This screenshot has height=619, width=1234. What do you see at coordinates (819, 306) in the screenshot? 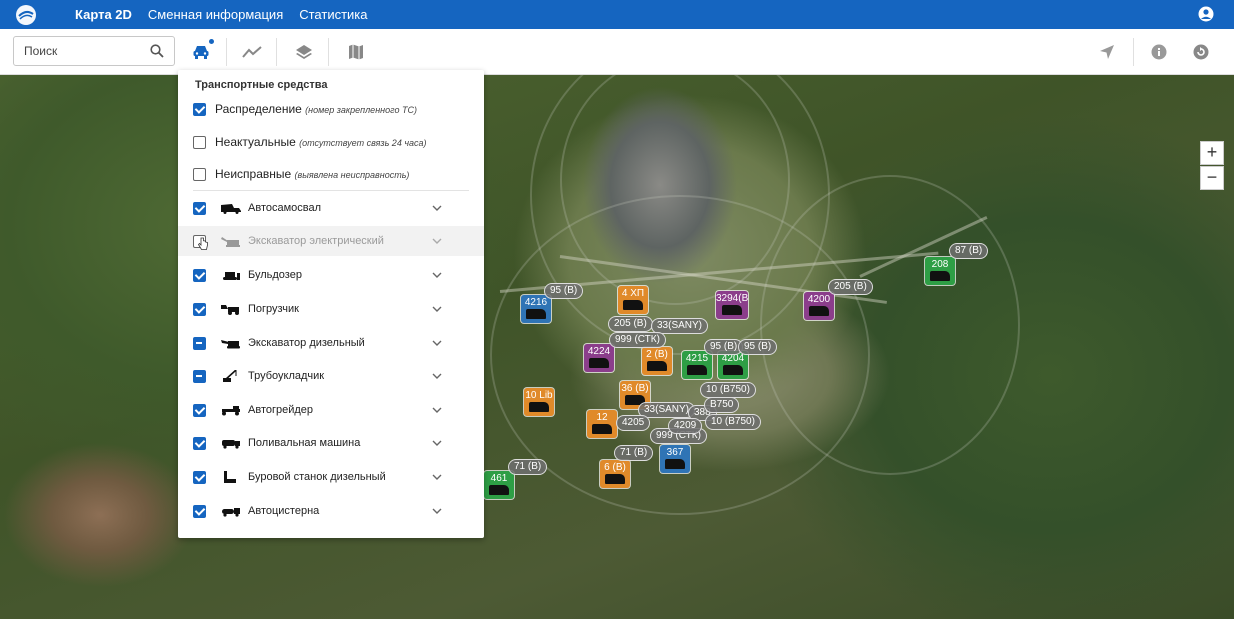
I see `vehicle-marker: 4200` at bounding box center [819, 306].